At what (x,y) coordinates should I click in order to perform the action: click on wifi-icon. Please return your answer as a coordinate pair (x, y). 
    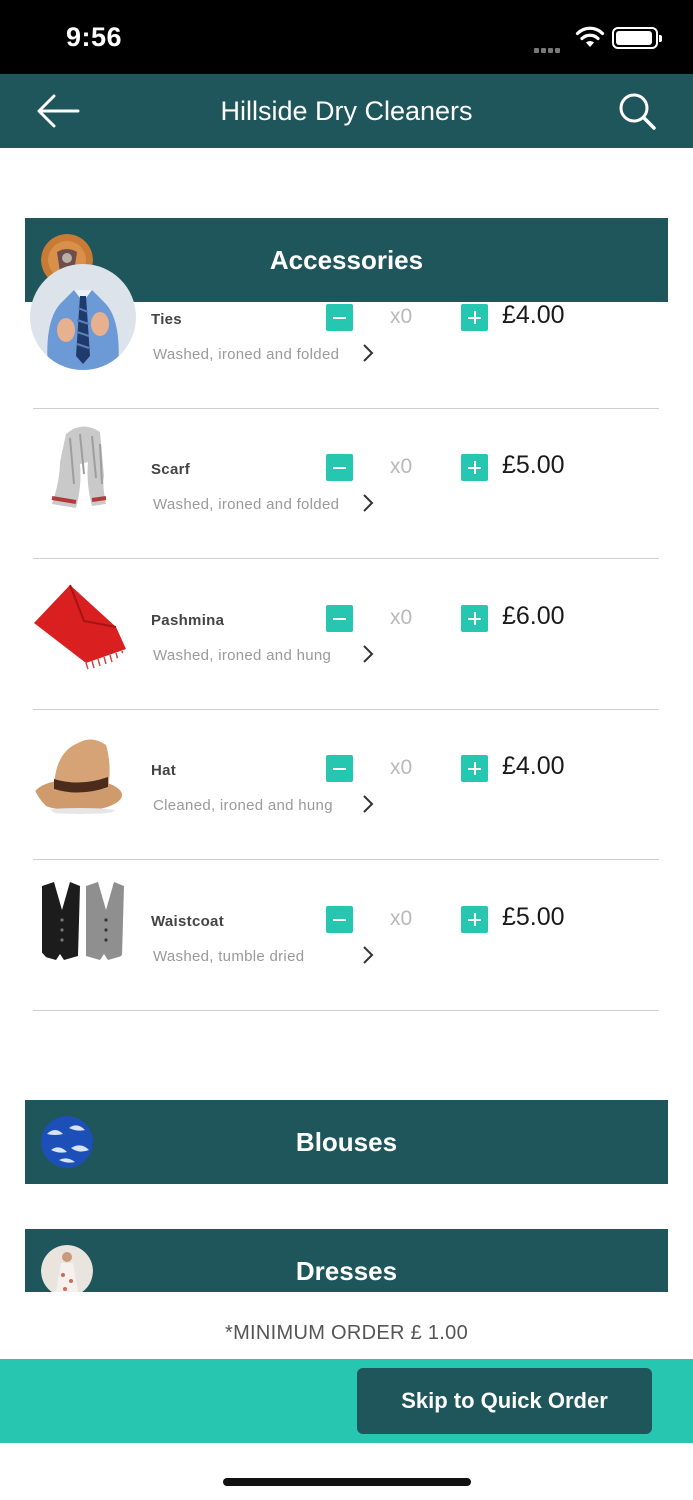
    Looking at the image, I should click on (590, 36).